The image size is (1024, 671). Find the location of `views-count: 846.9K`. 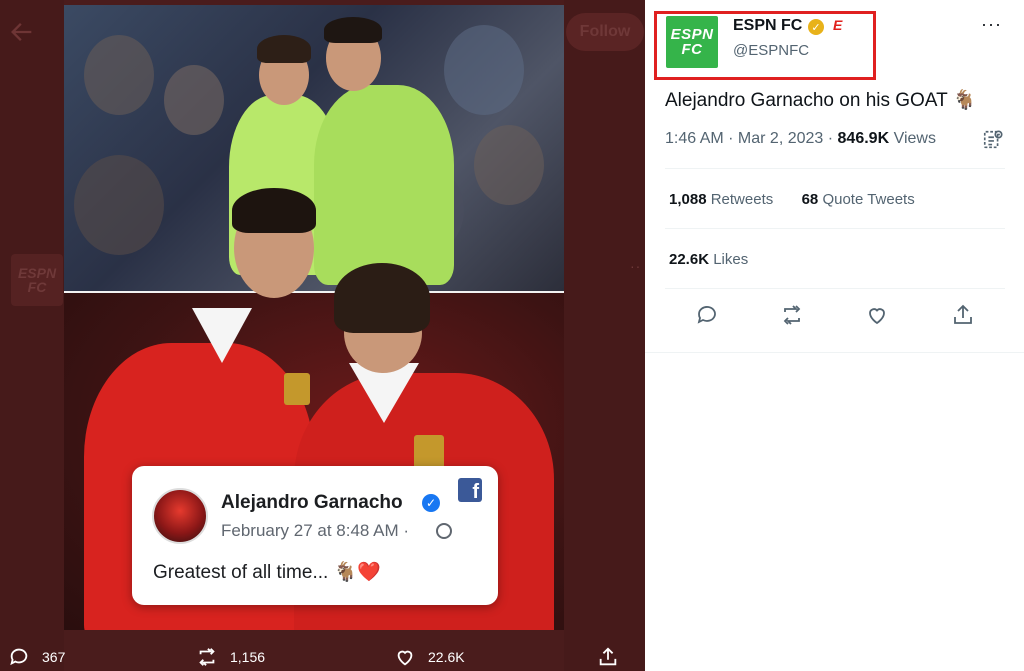

views-count: 846.9K is located at coordinates (863, 138).